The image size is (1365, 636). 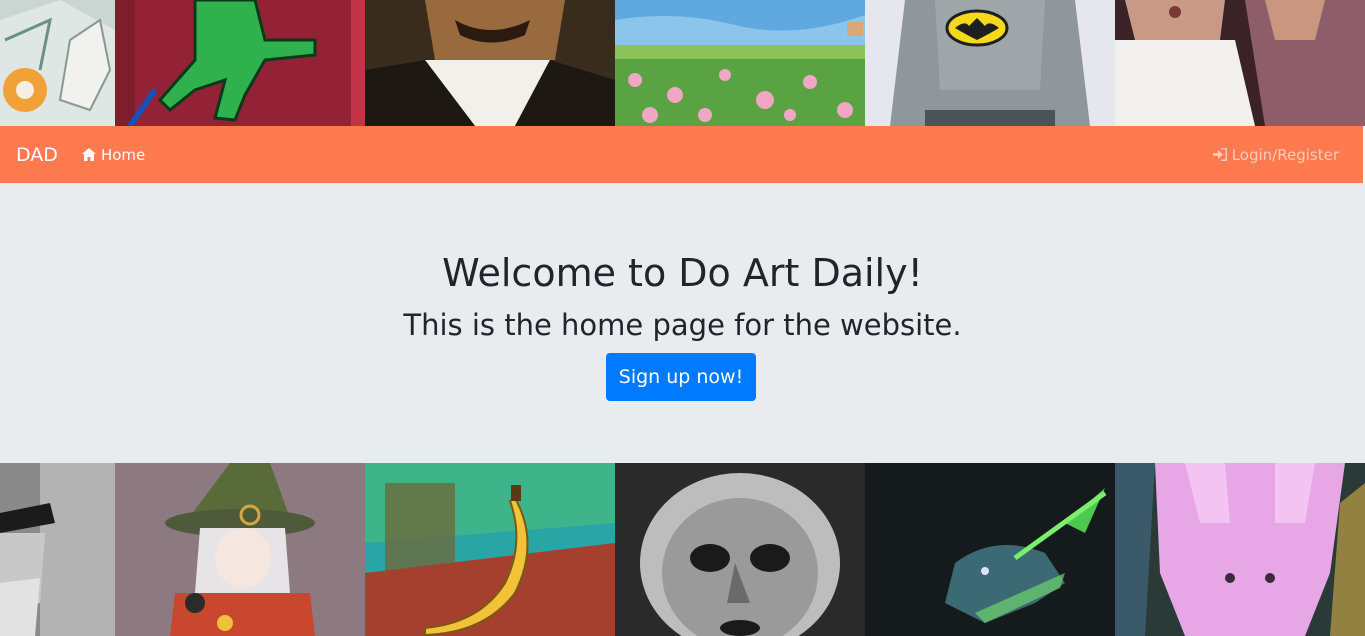 I want to click on home-icon, so click(x=88, y=154).